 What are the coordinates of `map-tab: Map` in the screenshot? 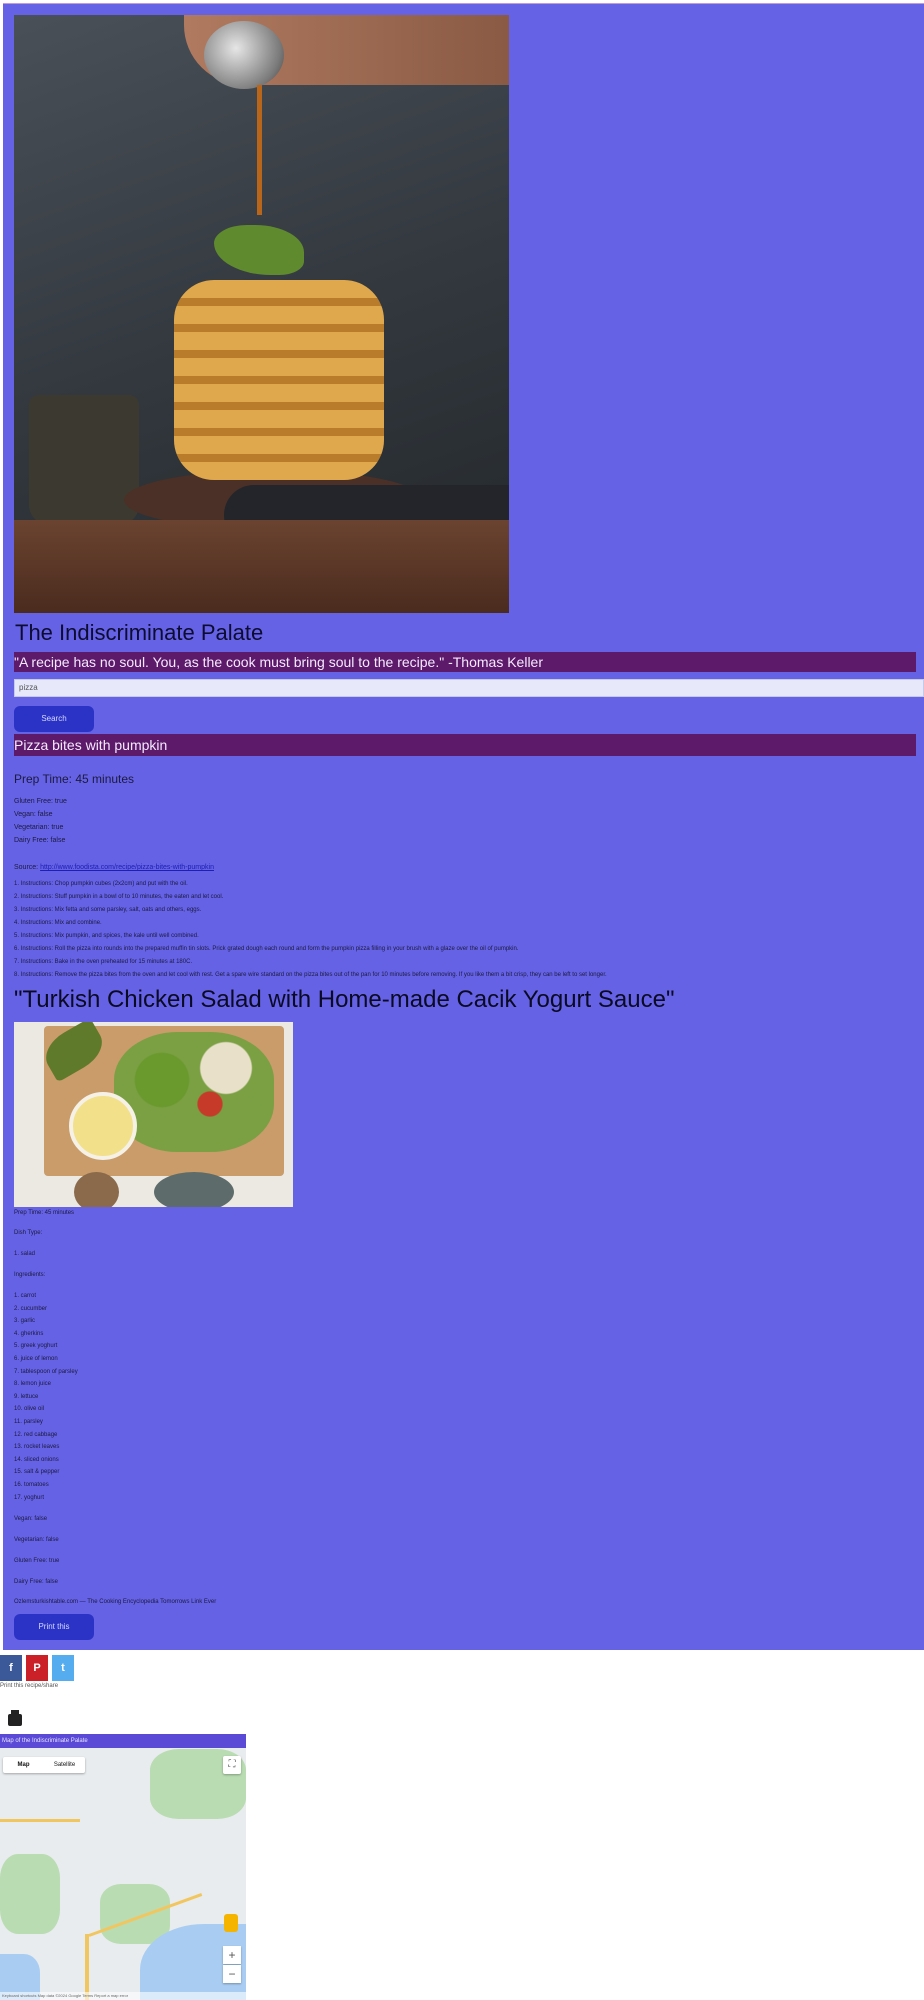 It's located at (23, 1765).